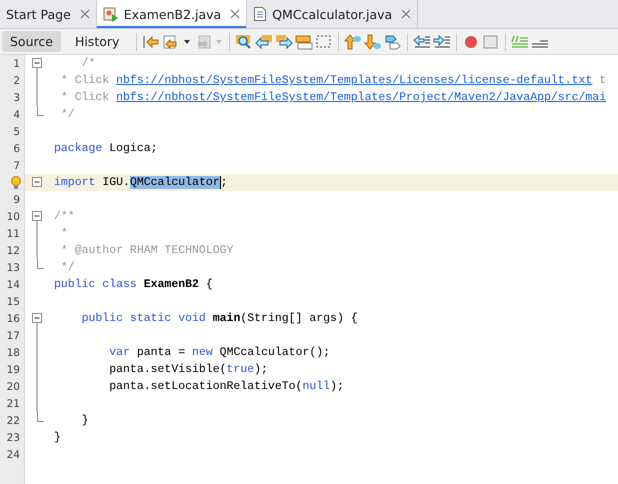 The width and height of the screenshot is (618, 484). I want to click on line-number: 2, so click(16, 80).